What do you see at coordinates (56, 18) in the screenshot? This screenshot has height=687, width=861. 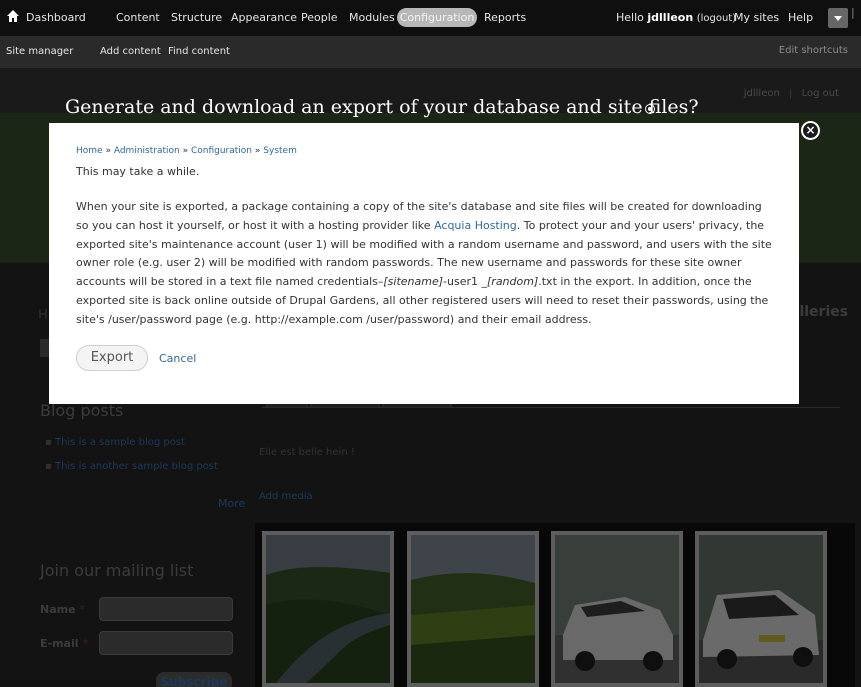 I see `toolbar-item-dashboard: Dashboard` at bounding box center [56, 18].